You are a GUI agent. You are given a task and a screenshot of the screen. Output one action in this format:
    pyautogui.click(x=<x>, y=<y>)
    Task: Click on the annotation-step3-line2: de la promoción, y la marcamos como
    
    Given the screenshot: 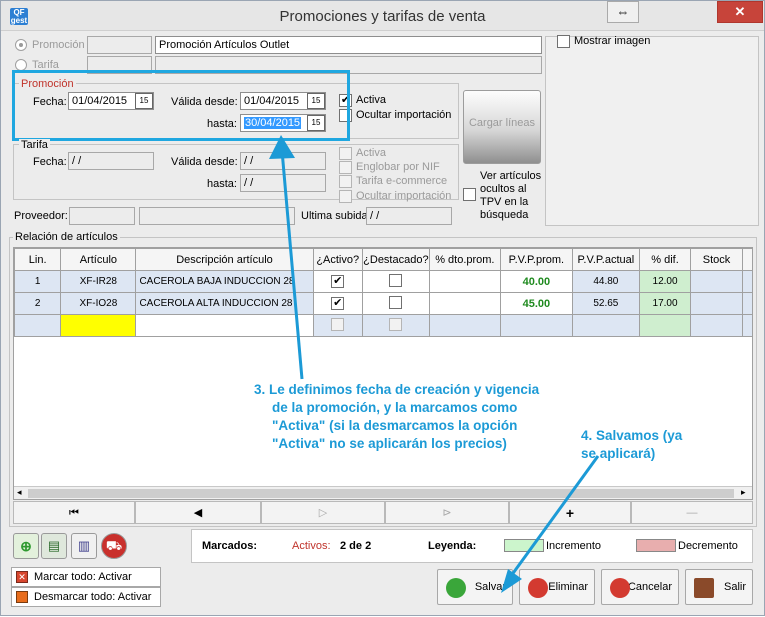 What is the action you would take?
    pyautogui.click(x=395, y=407)
    